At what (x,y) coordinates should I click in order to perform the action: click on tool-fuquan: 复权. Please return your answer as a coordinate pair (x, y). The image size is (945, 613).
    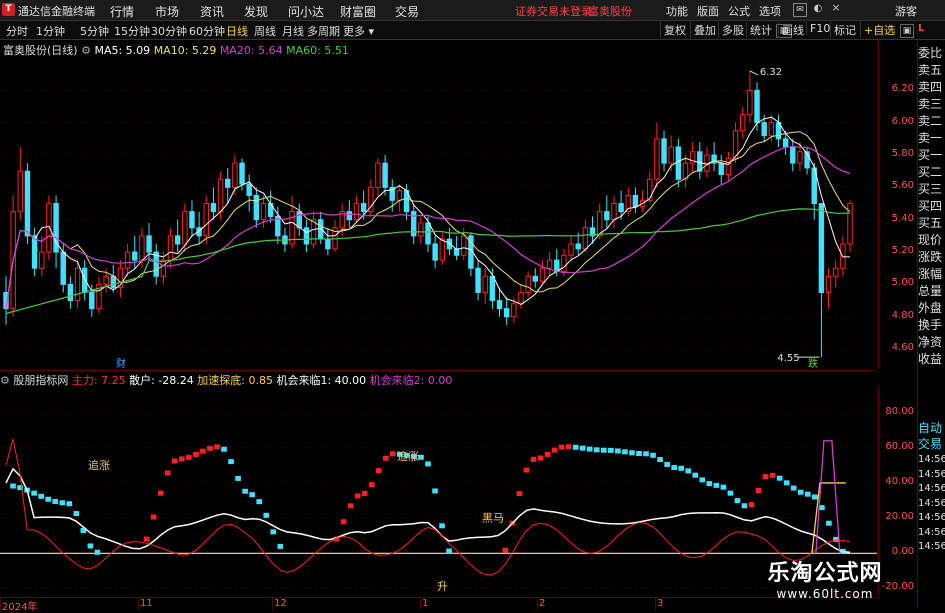
    Looking at the image, I should click on (674, 30).